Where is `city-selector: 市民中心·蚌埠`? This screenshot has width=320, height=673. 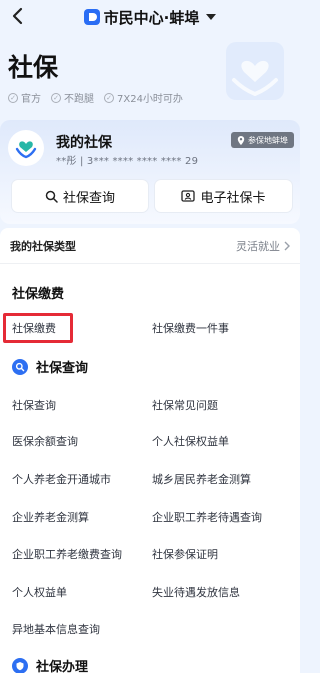
city-selector: 市民中心·蚌埠 is located at coordinates (150, 17).